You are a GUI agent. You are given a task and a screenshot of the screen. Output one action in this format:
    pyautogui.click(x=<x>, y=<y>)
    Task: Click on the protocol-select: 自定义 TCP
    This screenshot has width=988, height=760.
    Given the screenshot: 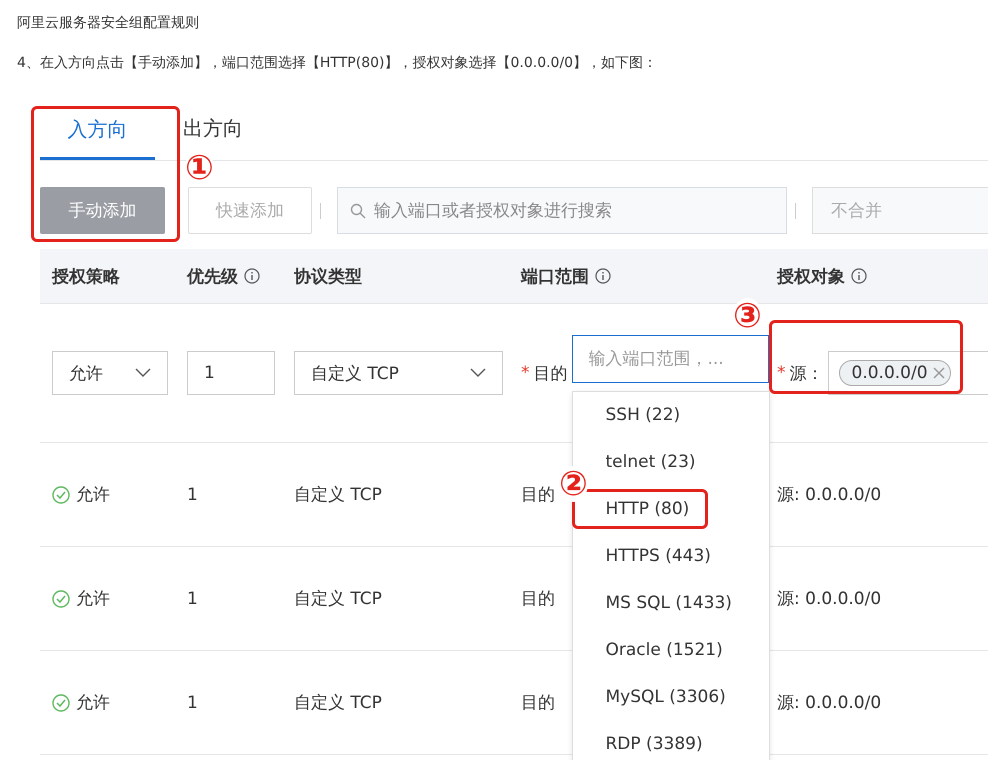 What is the action you would take?
    pyautogui.click(x=398, y=373)
    